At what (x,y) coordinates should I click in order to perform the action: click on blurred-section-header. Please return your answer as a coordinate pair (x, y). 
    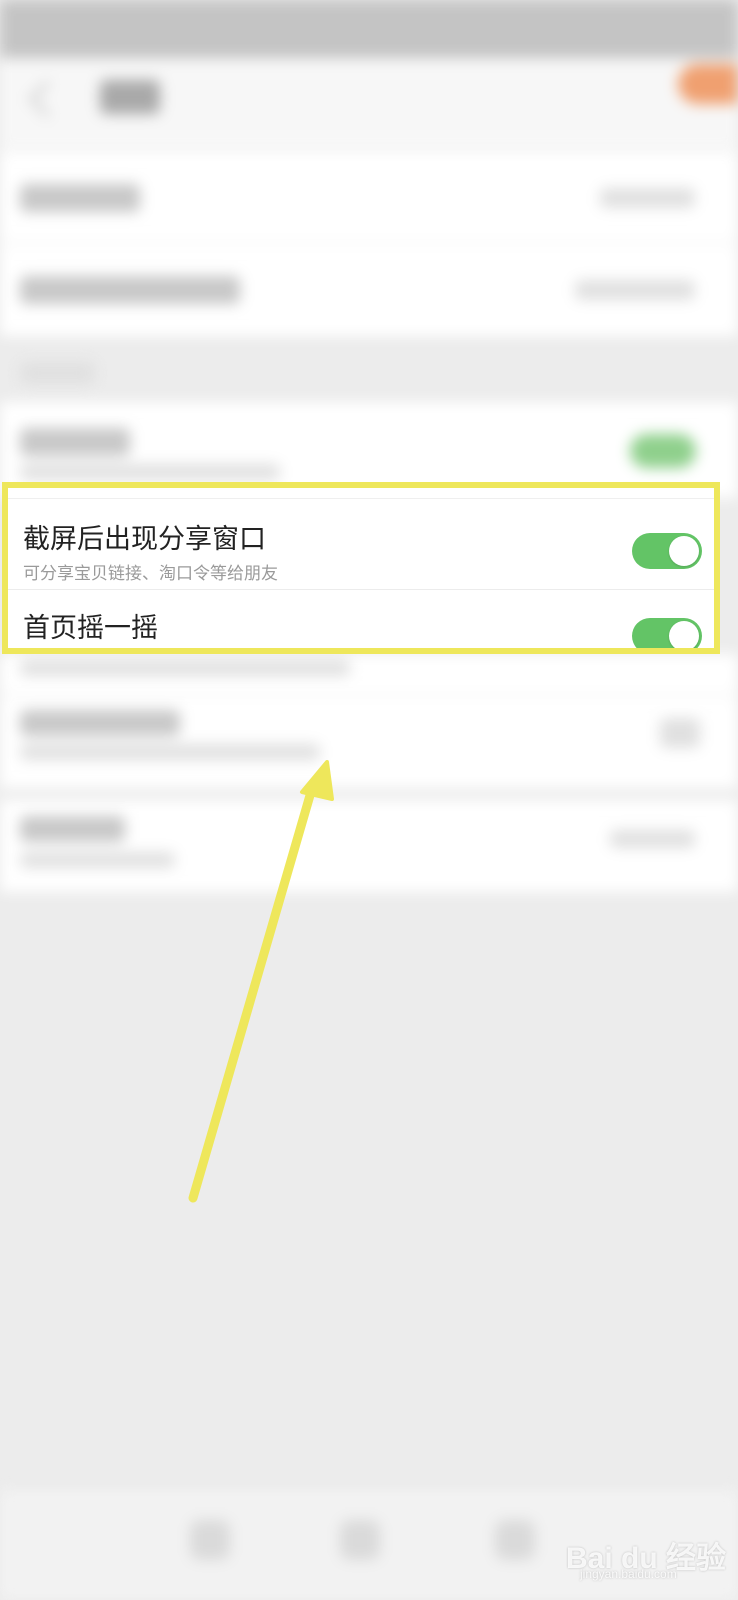
    Looking at the image, I should click on (57, 373).